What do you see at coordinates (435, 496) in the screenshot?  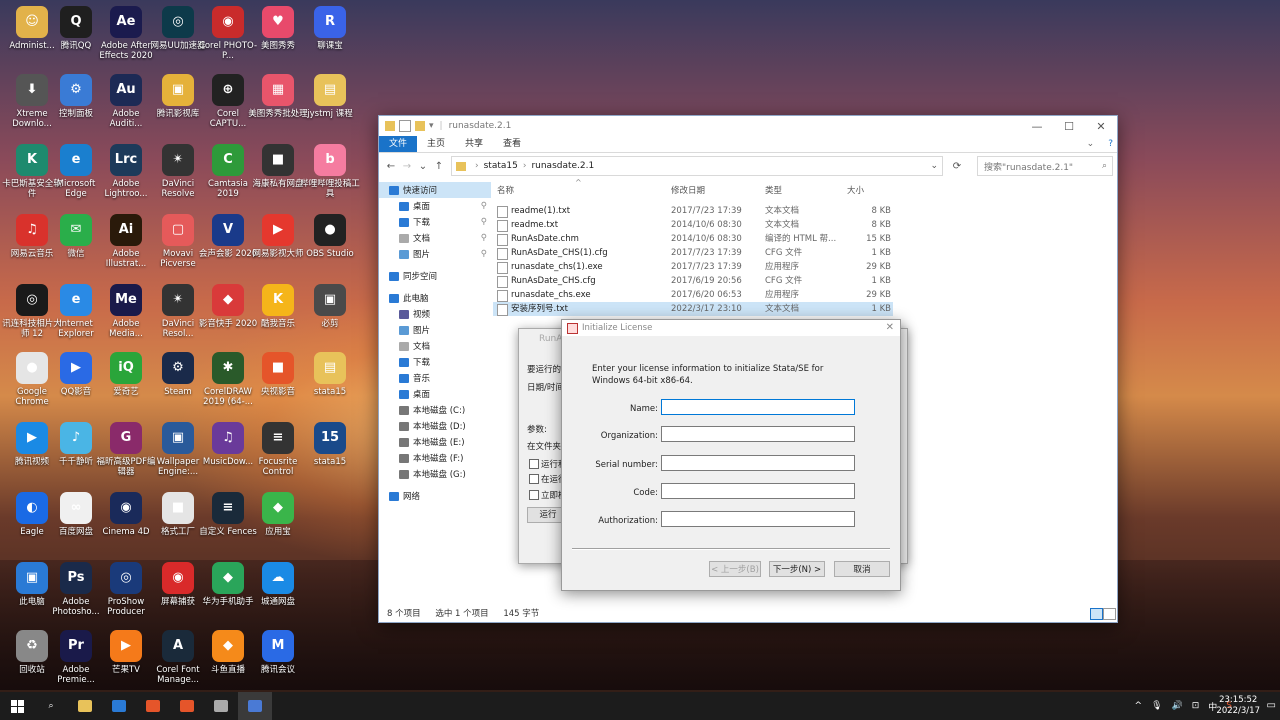 I see `nav-item: 网络` at bounding box center [435, 496].